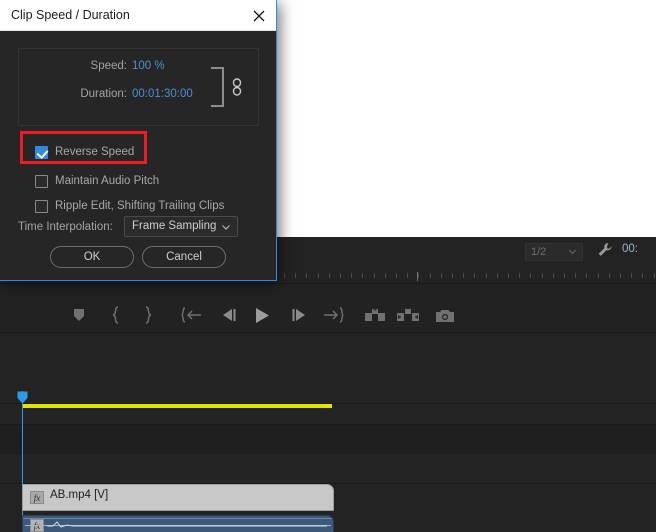 The height and width of the screenshot is (532, 656). Describe the element at coordinates (79, 495) in the screenshot. I see `clip-name-label: AB.mp4 [V]` at that location.